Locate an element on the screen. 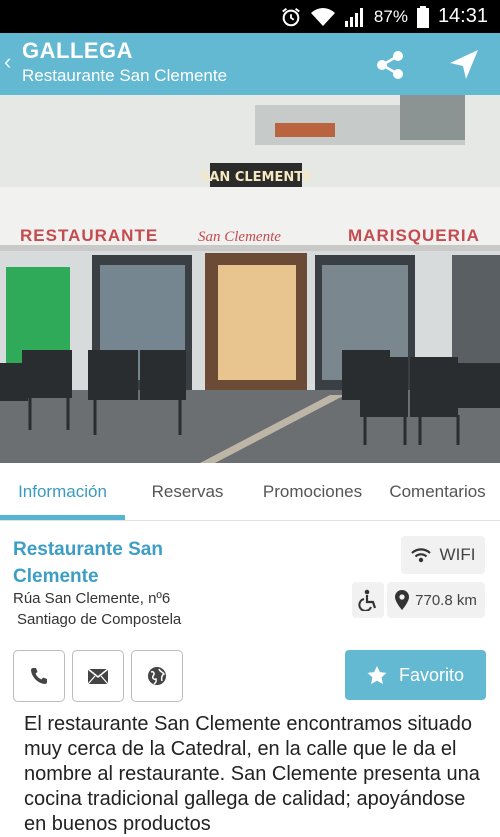  accessibility-badge is located at coordinates (368, 600).